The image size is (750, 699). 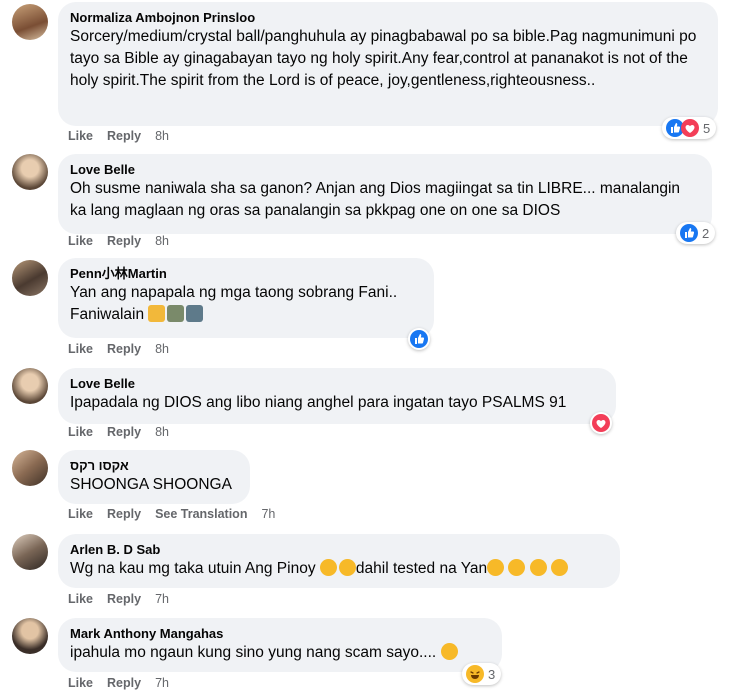 What do you see at coordinates (157, 313) in the screenshot?
I see `cat-emoji-icon` at bounding box center [157, 313].